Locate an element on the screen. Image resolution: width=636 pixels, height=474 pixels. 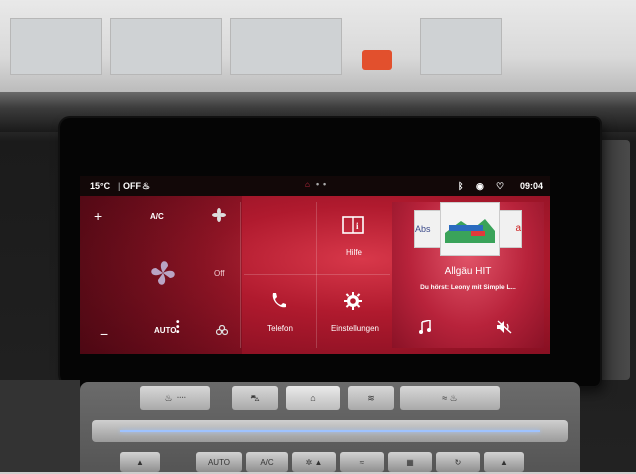
defrost-button: ≈ ♨ is located at coordinates (450, 398).